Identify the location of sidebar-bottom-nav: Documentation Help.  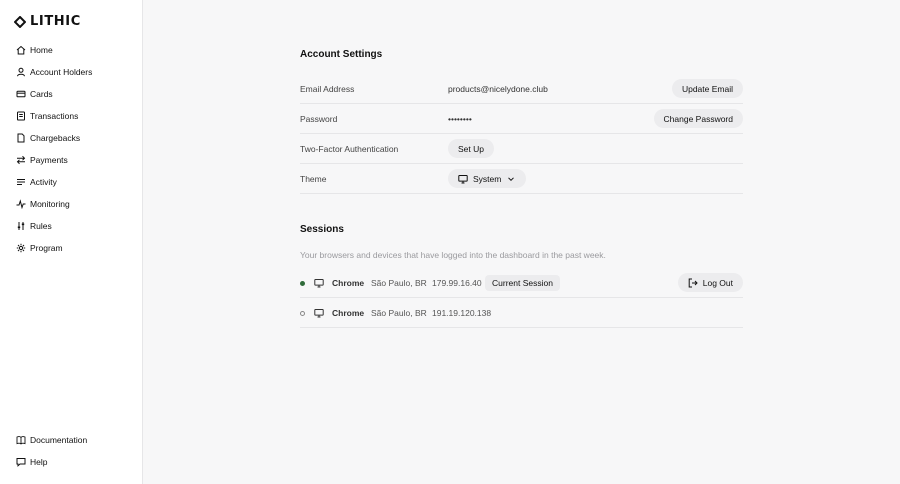
(71, 451).